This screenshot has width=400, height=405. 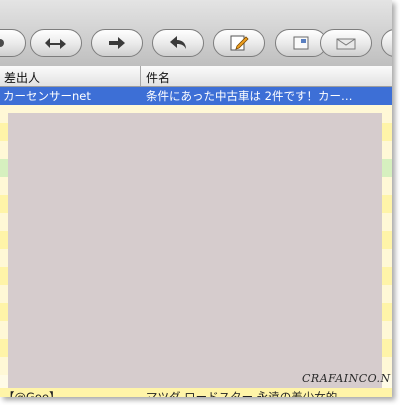 I want to click on compose-icon, so click(x=239, y=43).